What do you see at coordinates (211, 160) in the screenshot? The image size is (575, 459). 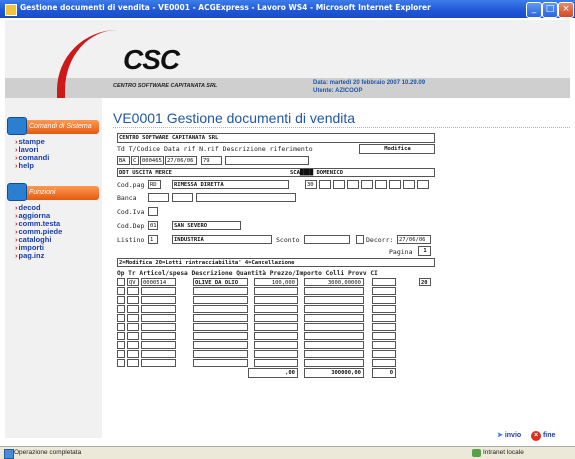 I see `doc-nrif-field: 79` at bounding box center [211, 160].